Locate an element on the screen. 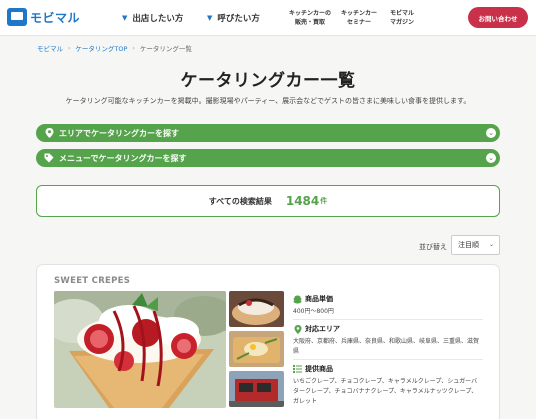 This screenshot has height=419, width=536. breadcrumb-catering-top: ケータリングTOP is located at coordinates (101, 48).